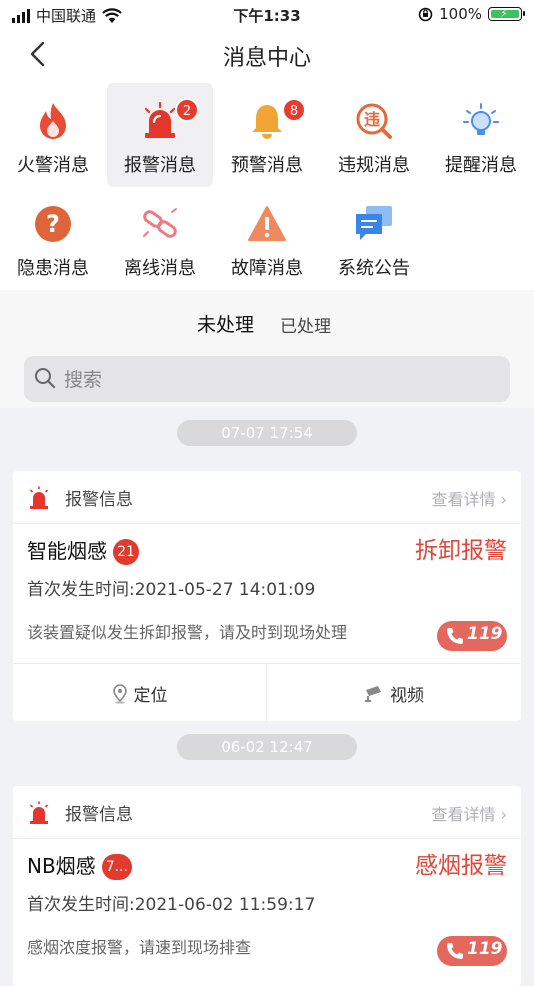 The width and height of the screenshot is (534, 986). I want to click on battery-icon: ⚡, so click(506, 14).